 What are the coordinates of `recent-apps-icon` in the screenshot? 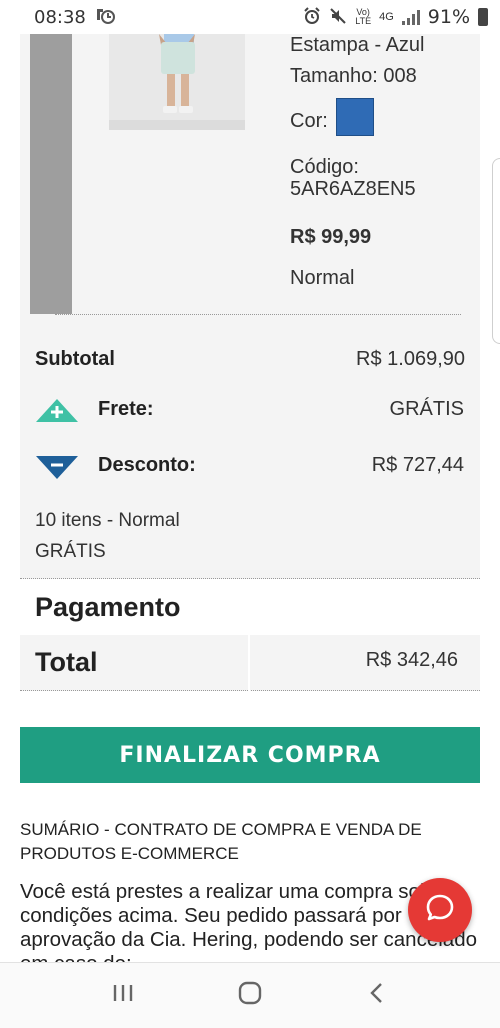 It's located at (123, 995).